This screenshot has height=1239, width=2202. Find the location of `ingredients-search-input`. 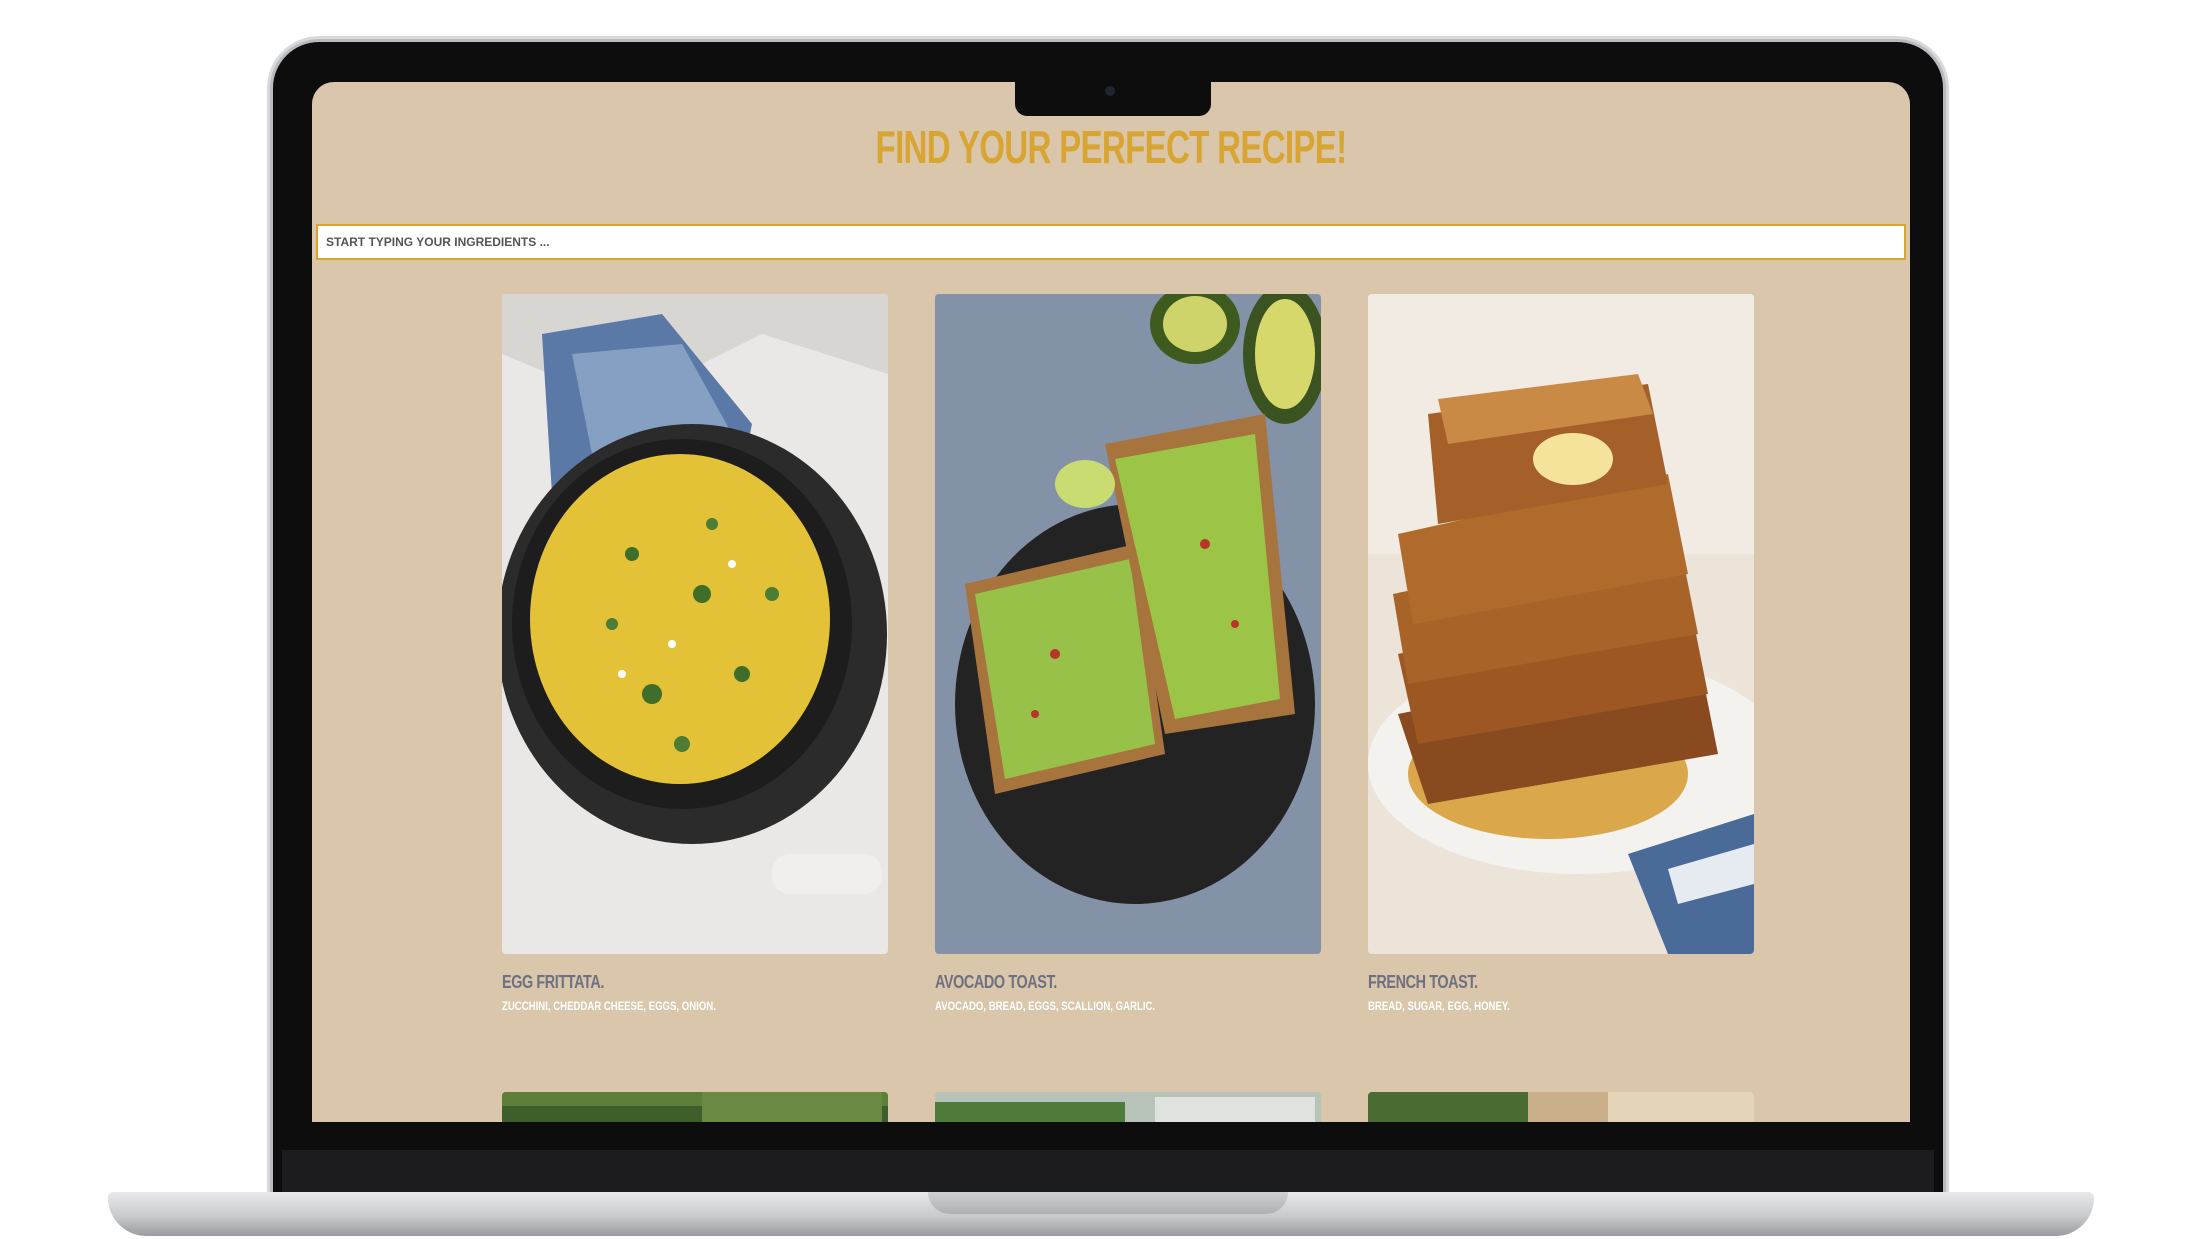

ingredients-search-input is located at coordinates (1111, 242).